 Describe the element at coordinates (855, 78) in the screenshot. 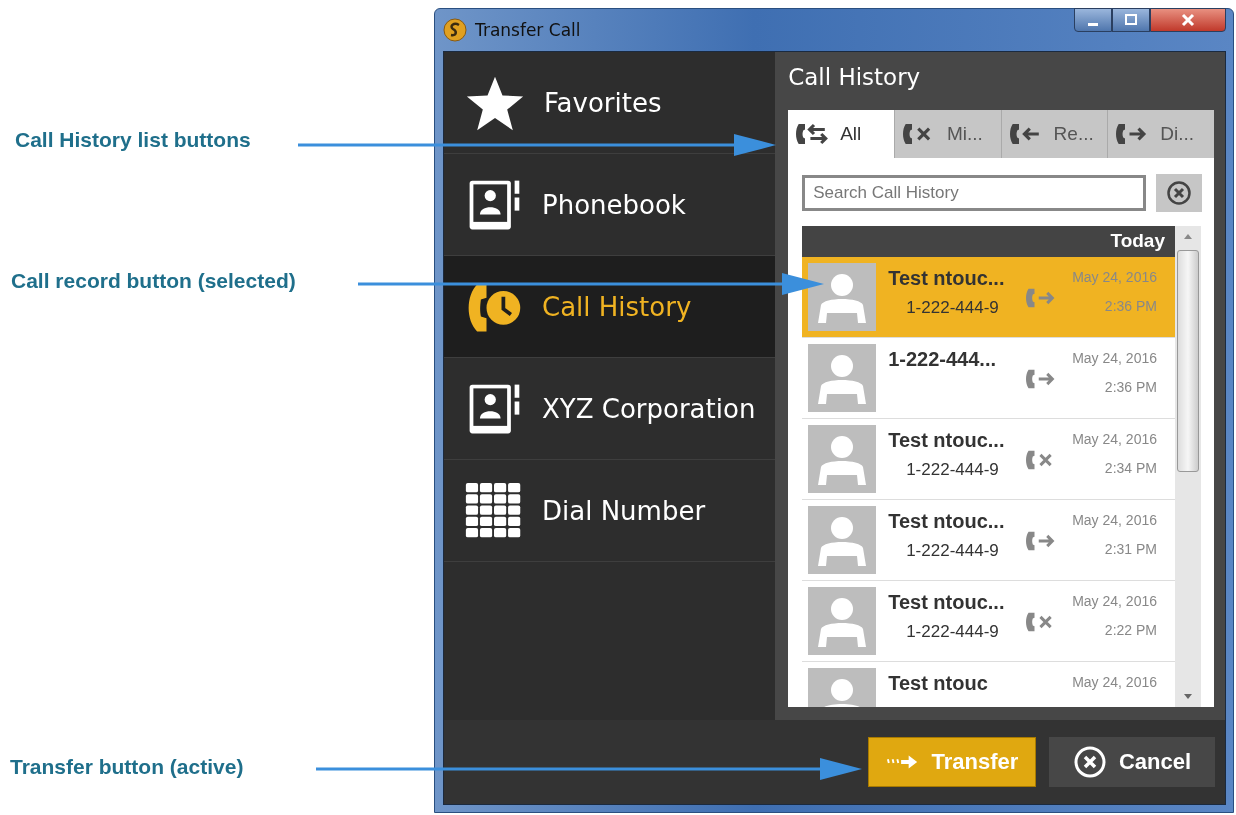

I see `panel-title: Call History` at that location.